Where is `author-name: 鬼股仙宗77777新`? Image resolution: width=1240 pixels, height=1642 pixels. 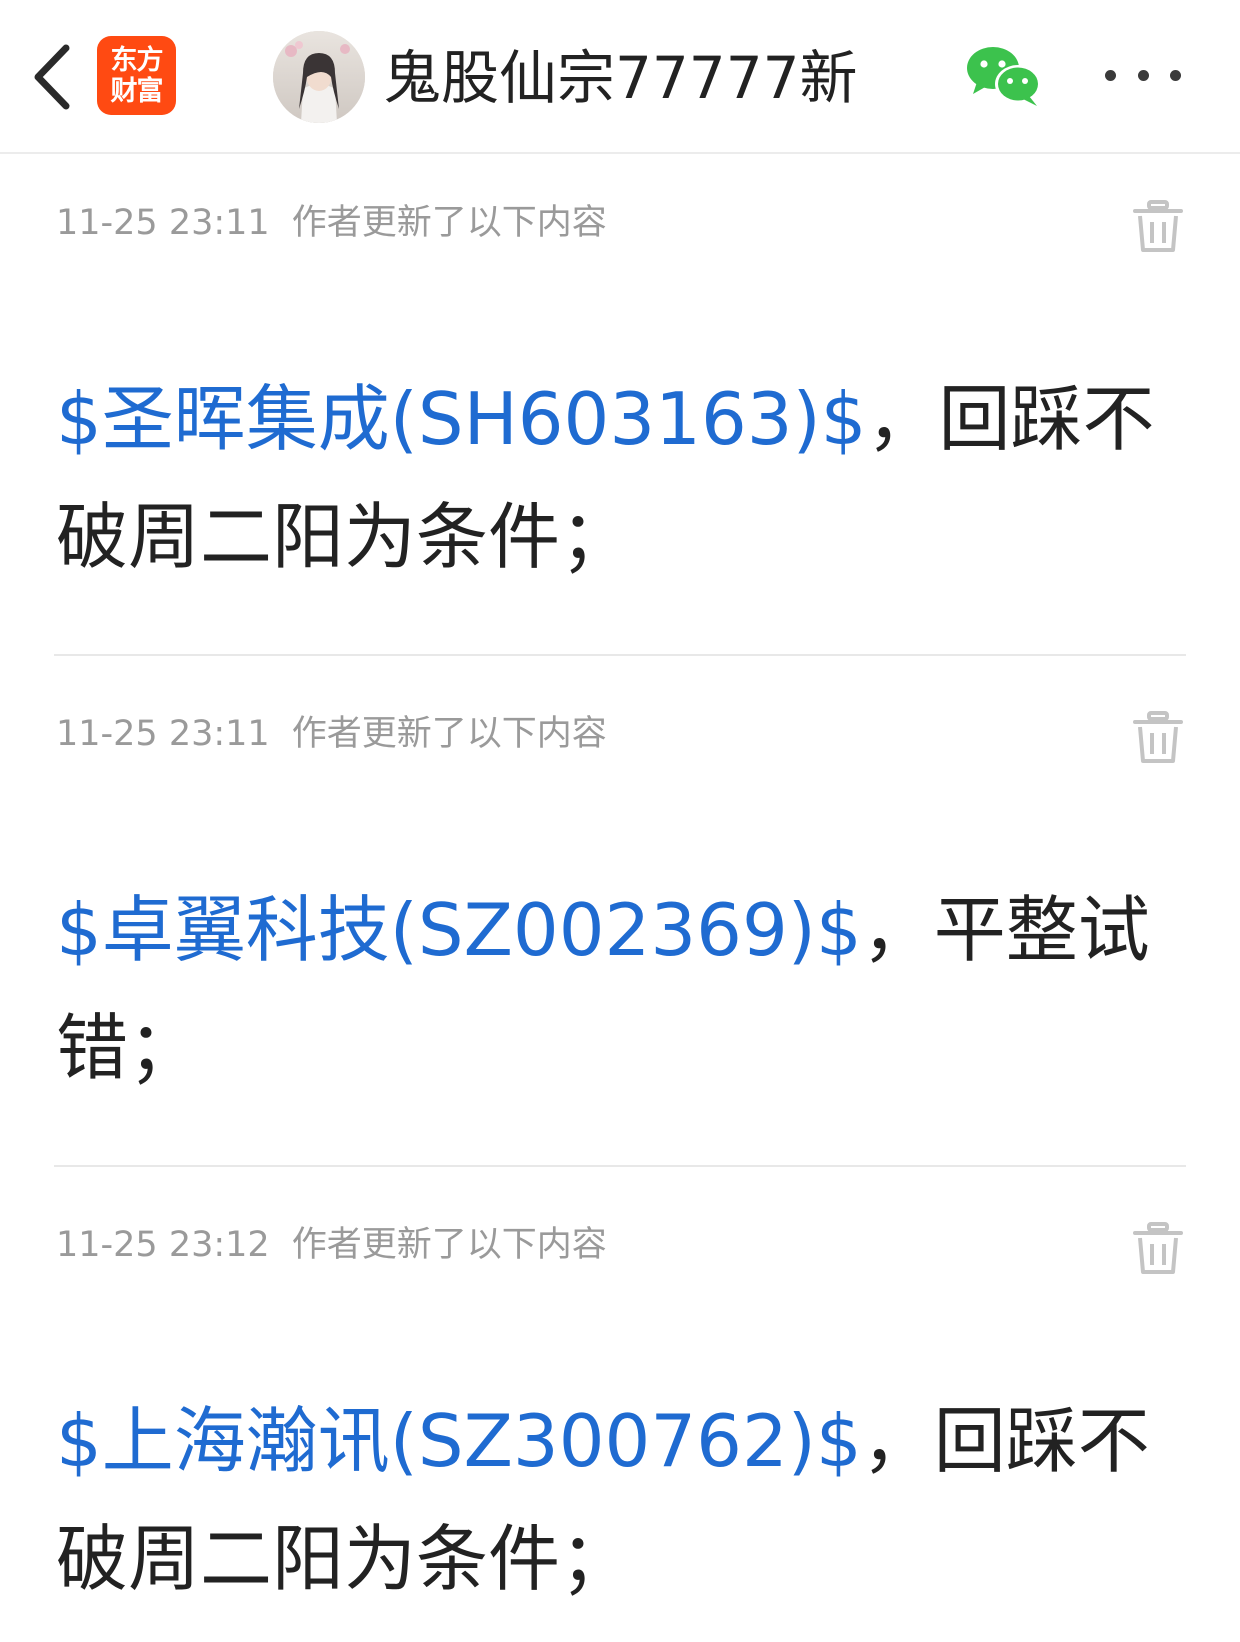 author-name: 鬼股仙宗77777新 is located at coordinates (620, 78).